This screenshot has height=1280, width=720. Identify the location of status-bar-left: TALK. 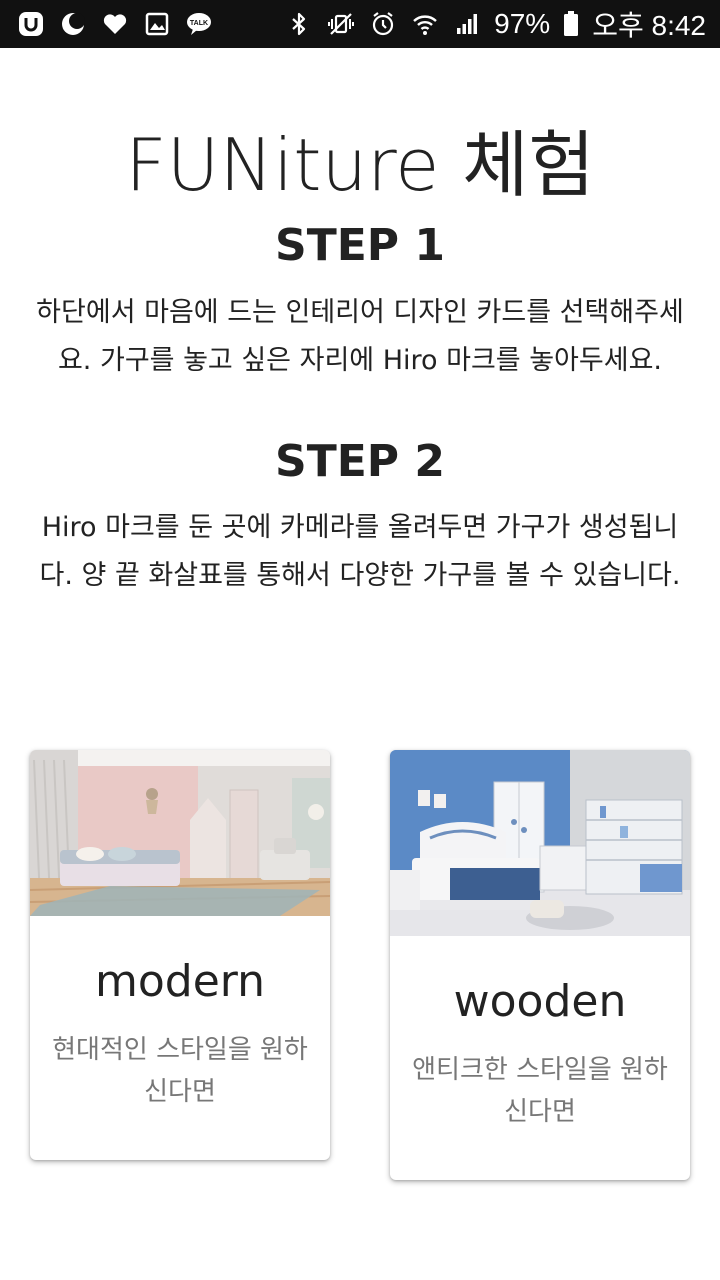
(115, 24).